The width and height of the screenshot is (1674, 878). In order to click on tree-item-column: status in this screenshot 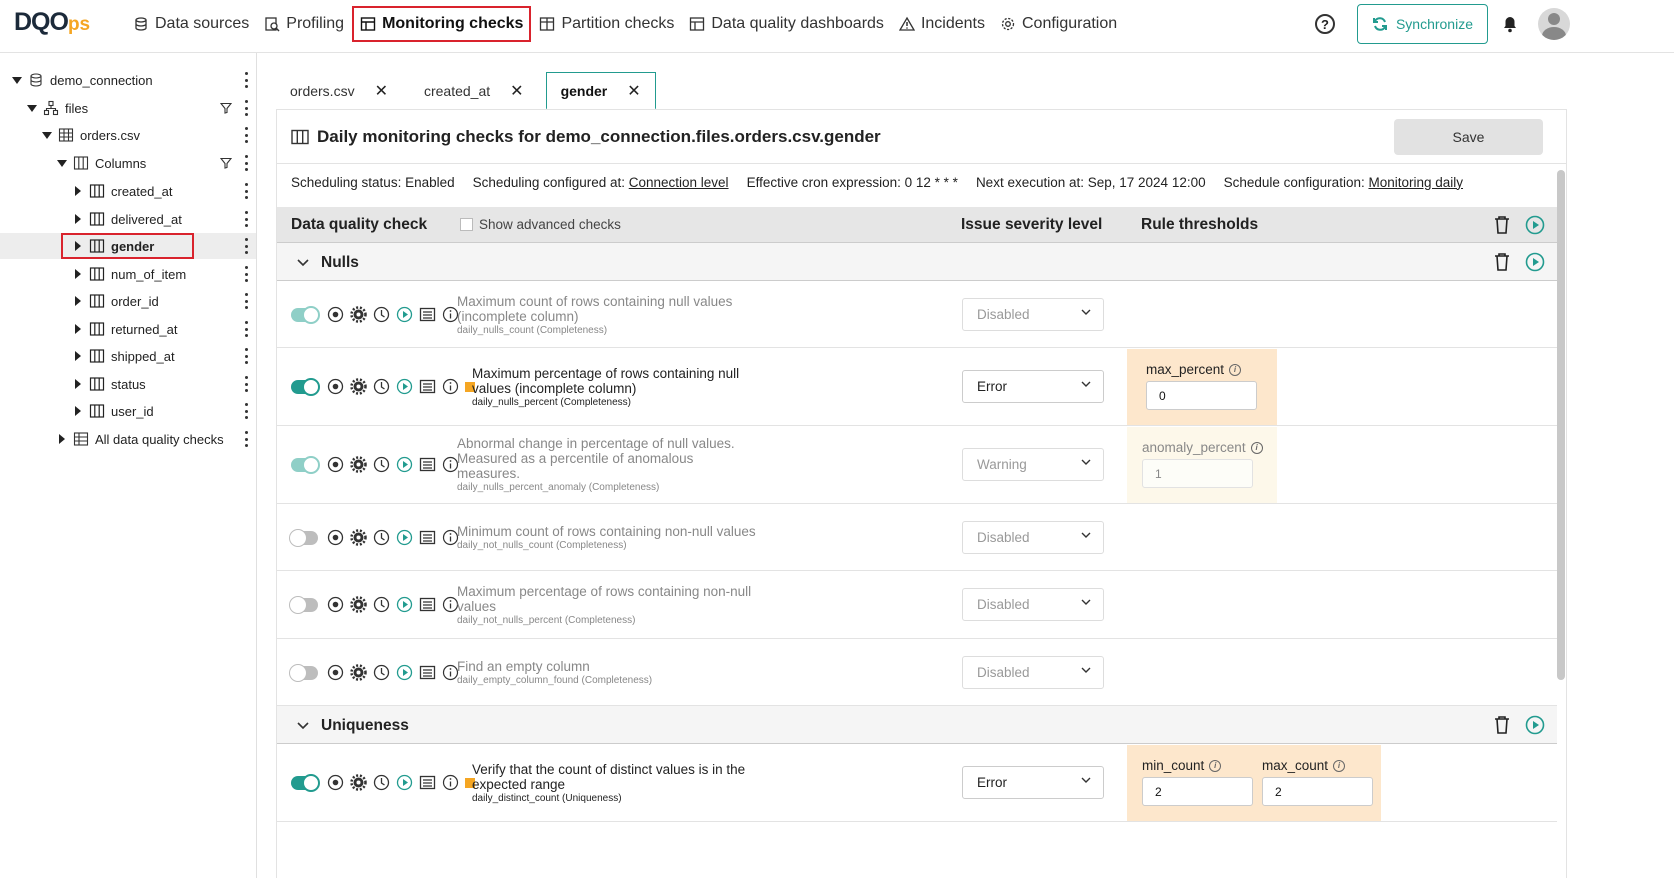, I will do `click(128, 384)`.